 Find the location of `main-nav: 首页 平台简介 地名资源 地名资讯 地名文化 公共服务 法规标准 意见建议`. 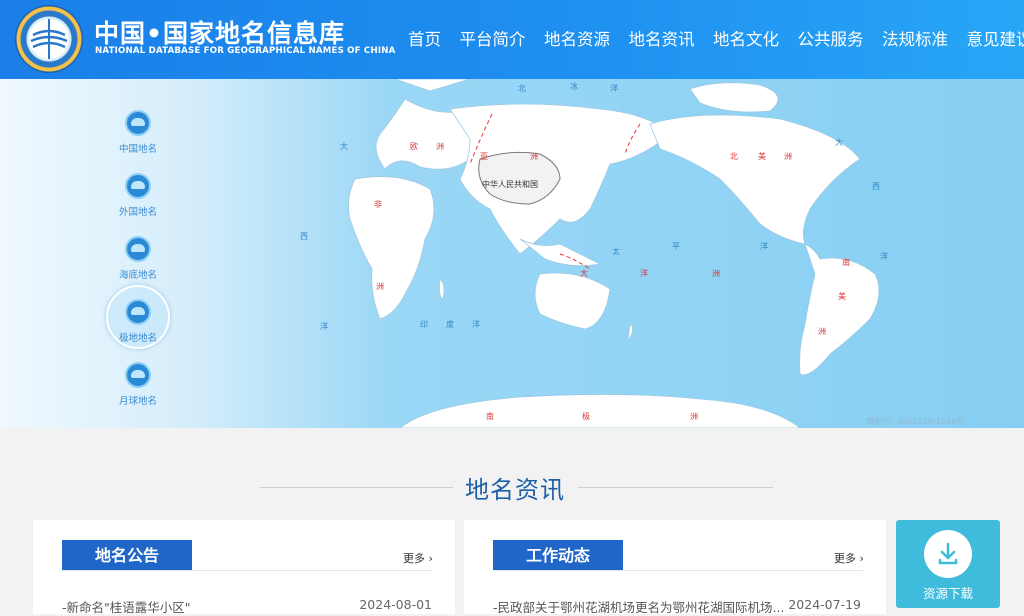

main-nav: 首页 平台简介 地名资源 地名资讯 地名文化 公共服务 法规标准 意见建议 is located at coordinates (716, 38).